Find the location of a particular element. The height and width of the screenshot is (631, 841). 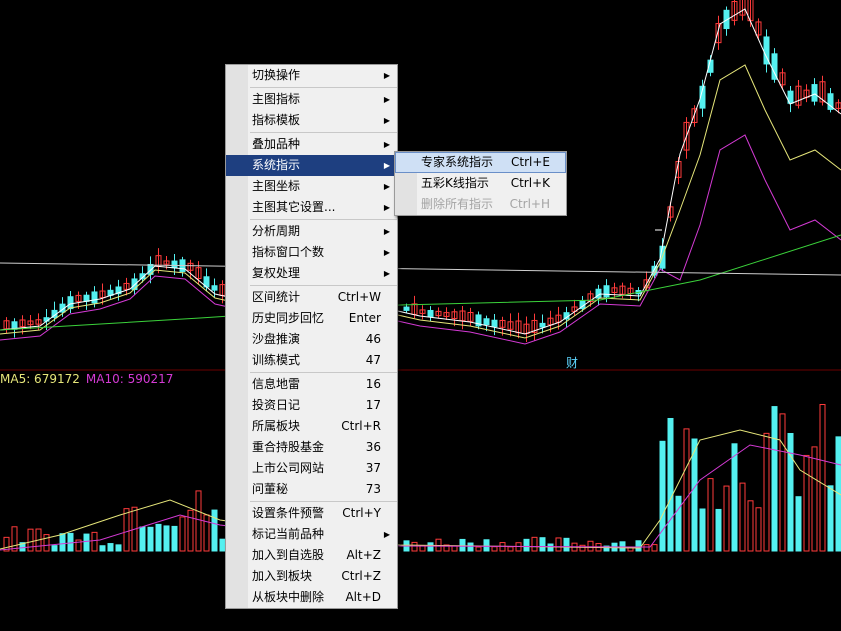

menu-item-e8aebee7bdaee69da1e4bbb6e9a284: 设置条件预警 Ctrl+Y is located at coordinates (311, 513).